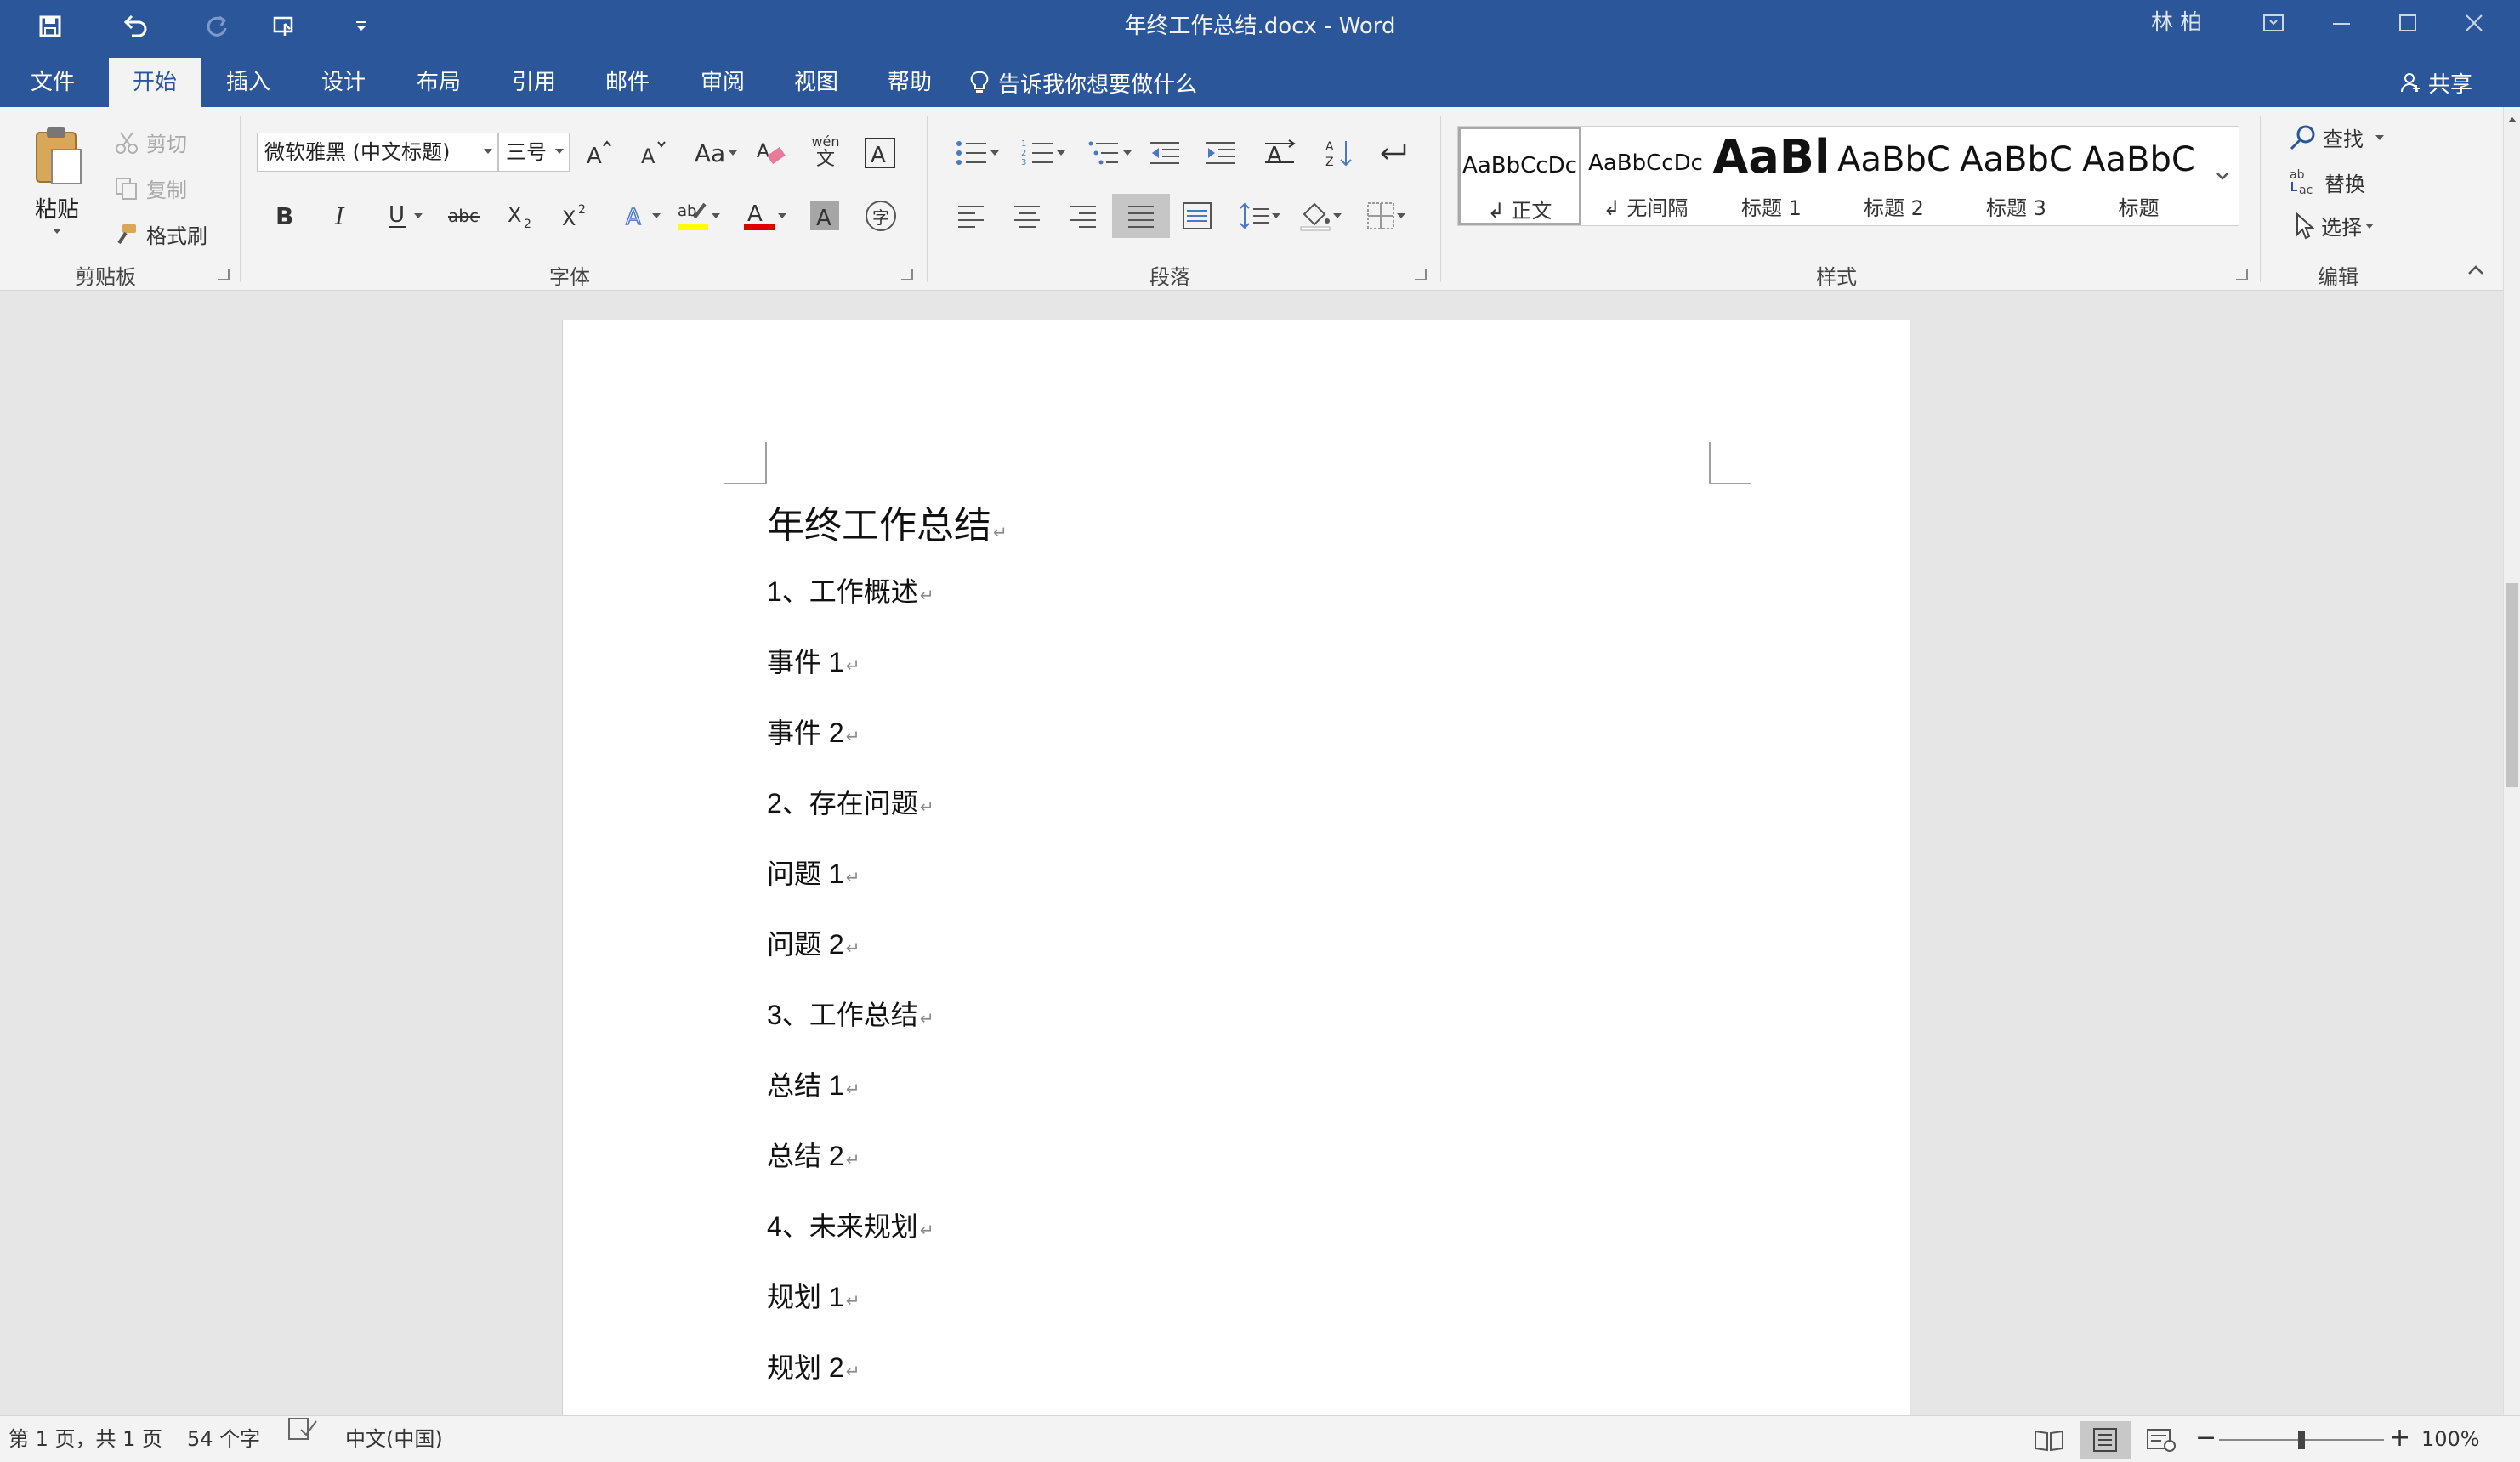  I want to click on doc-paragraph: 3、工作总结 ↵, so click(850, 1014).